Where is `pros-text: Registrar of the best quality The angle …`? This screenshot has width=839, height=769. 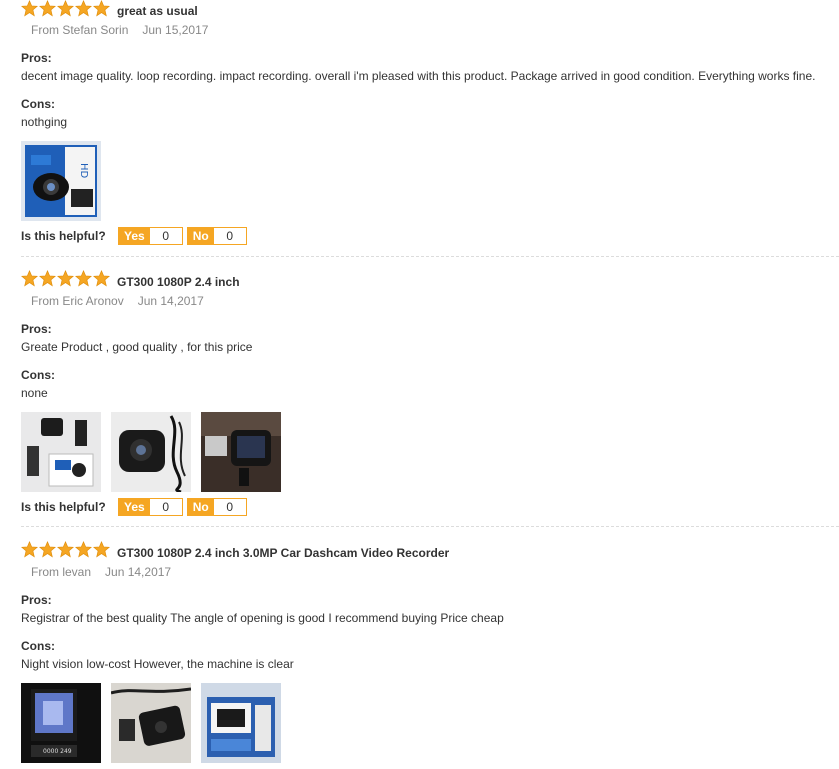 pros-text: Registrar of the best quality The angle … is located at coordinates (262, 618).